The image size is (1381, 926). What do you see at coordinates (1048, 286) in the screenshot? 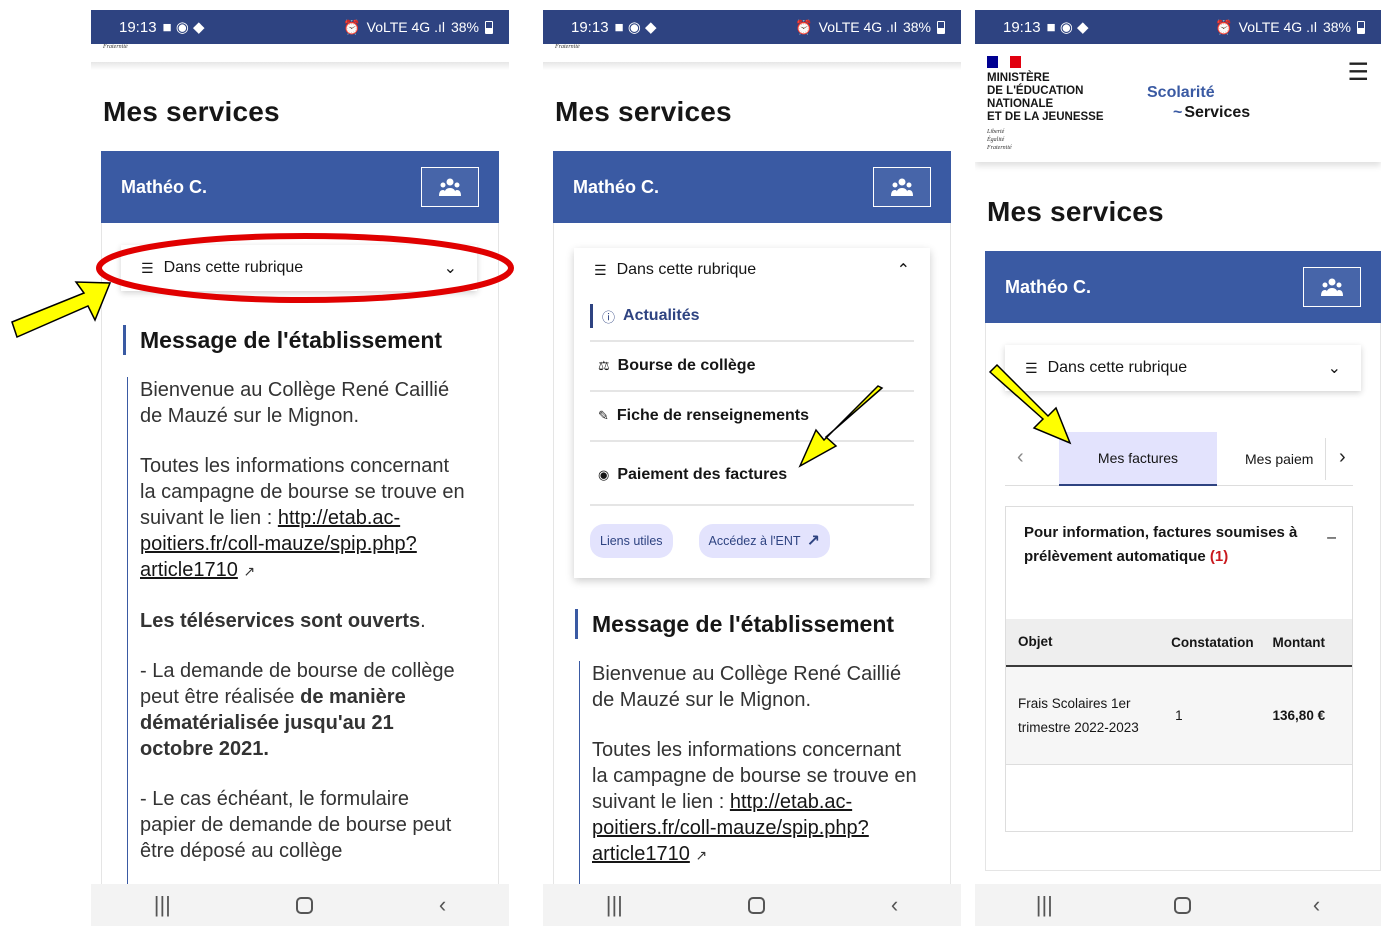
I see `user-name: Mathéo C.` at bounding box center [1048, 286].